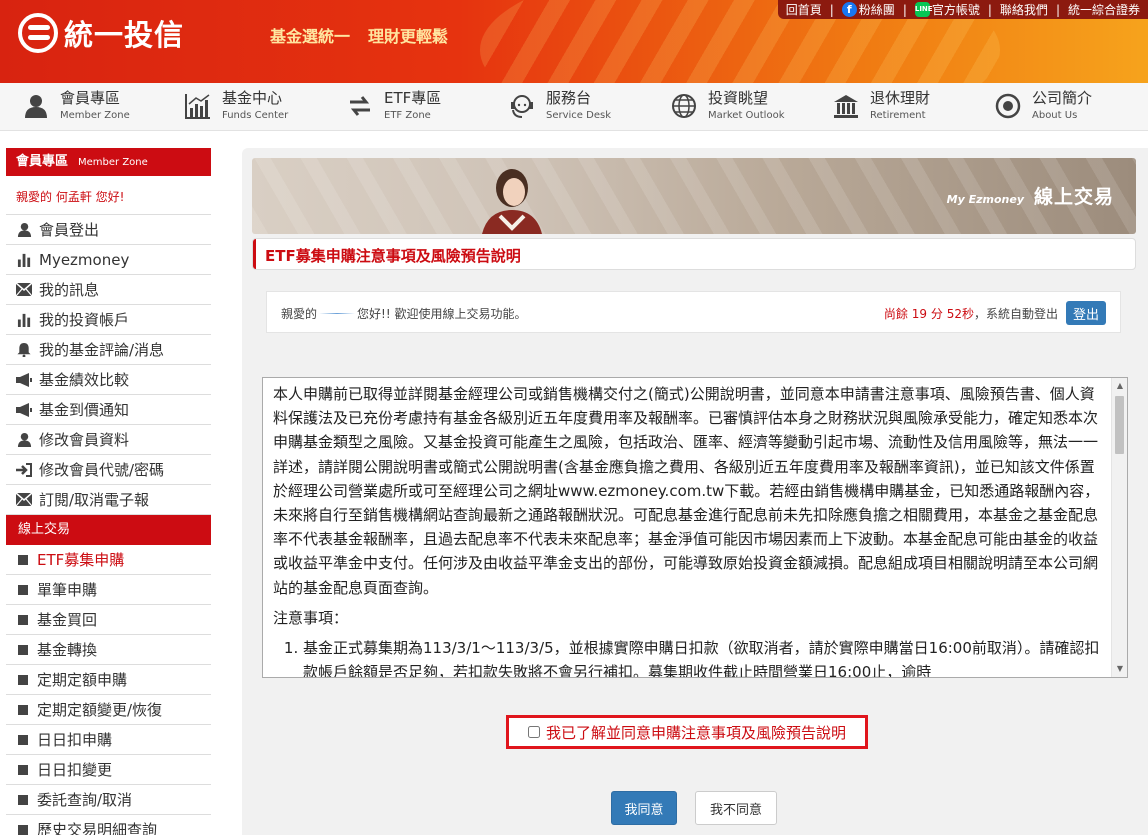  I want to click on logo: 統一投信, so click(101, 33).